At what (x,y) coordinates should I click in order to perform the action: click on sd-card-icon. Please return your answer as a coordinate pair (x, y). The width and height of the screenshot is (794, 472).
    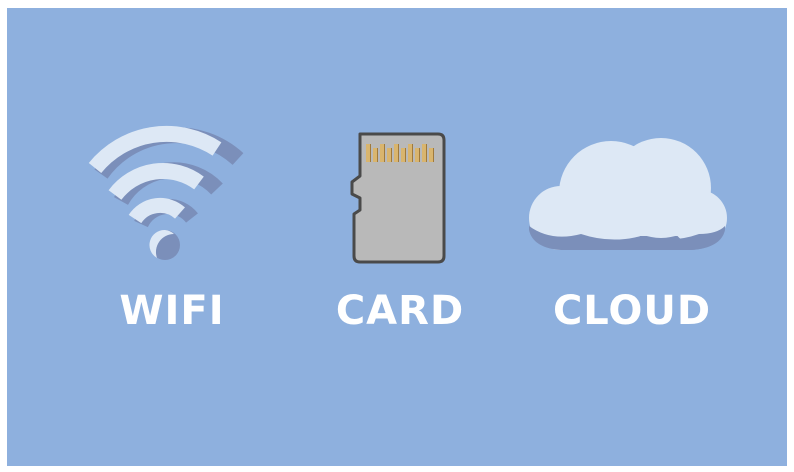
    Looking at the image, I should click on (398, 198).